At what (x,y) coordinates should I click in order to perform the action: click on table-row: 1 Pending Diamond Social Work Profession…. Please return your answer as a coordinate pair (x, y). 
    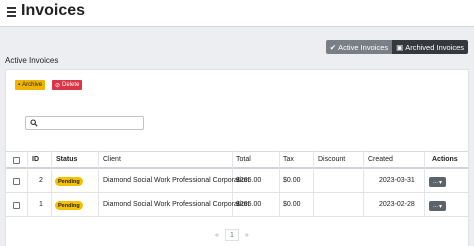
    Looking at the image, I should click on (237, 205).